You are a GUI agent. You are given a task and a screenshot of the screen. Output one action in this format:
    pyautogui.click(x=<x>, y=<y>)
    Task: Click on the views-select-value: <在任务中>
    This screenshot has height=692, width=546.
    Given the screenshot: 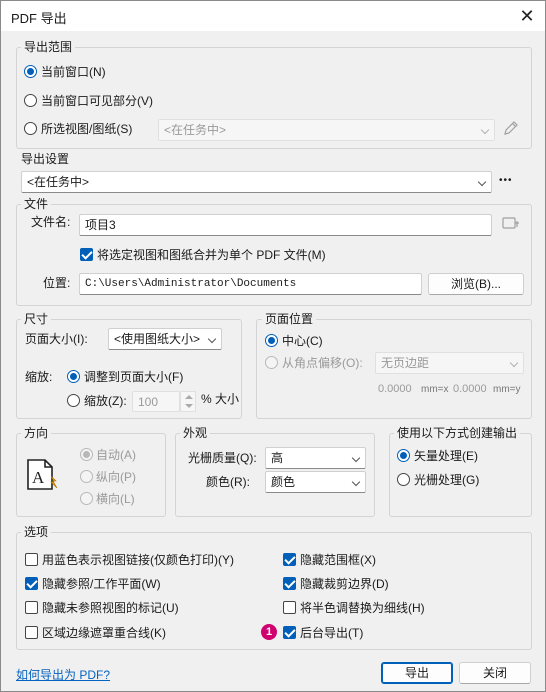 What is the action you would take?
    pyautogui.click(x=195, y=130)
    